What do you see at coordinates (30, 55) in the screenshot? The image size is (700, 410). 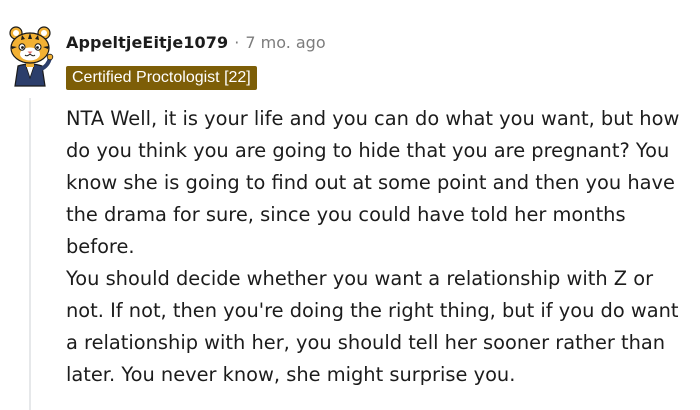 I see `tiger-snoo-avatar-icon` at bounding box center [30, 55].